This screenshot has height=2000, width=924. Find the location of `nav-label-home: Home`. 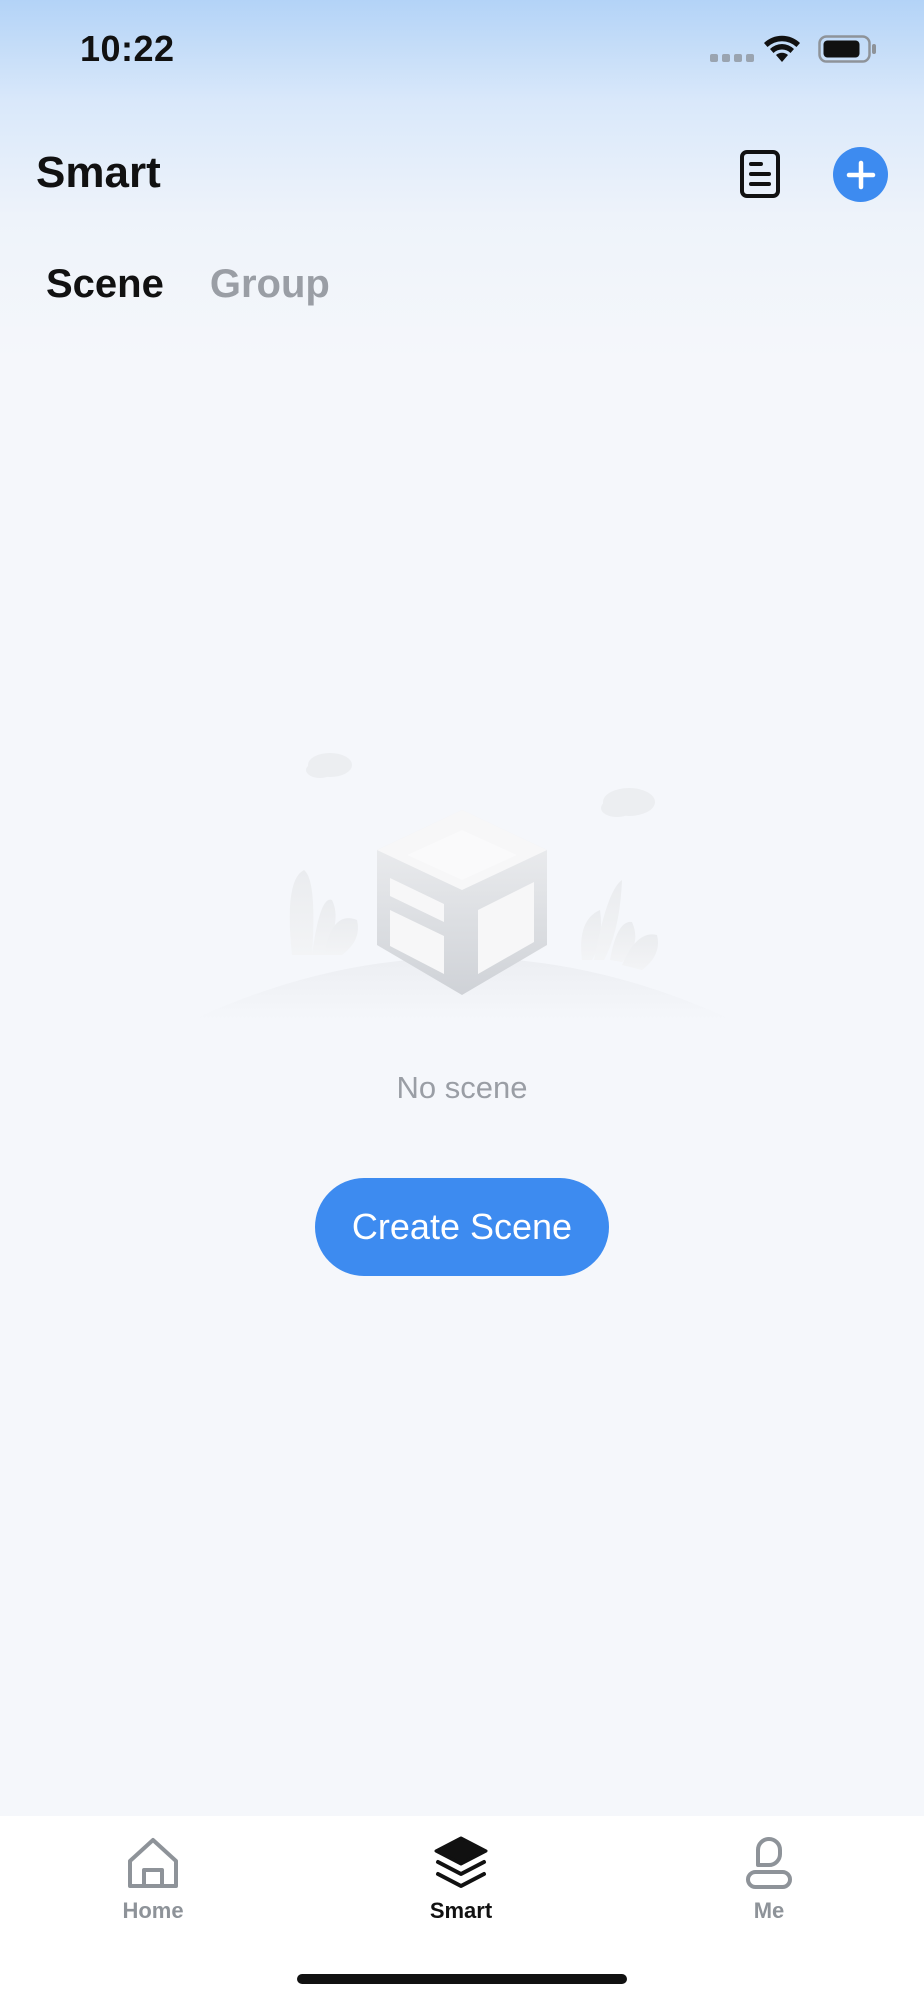

nav-label-home: Home is located at coordinates (153, 1910).